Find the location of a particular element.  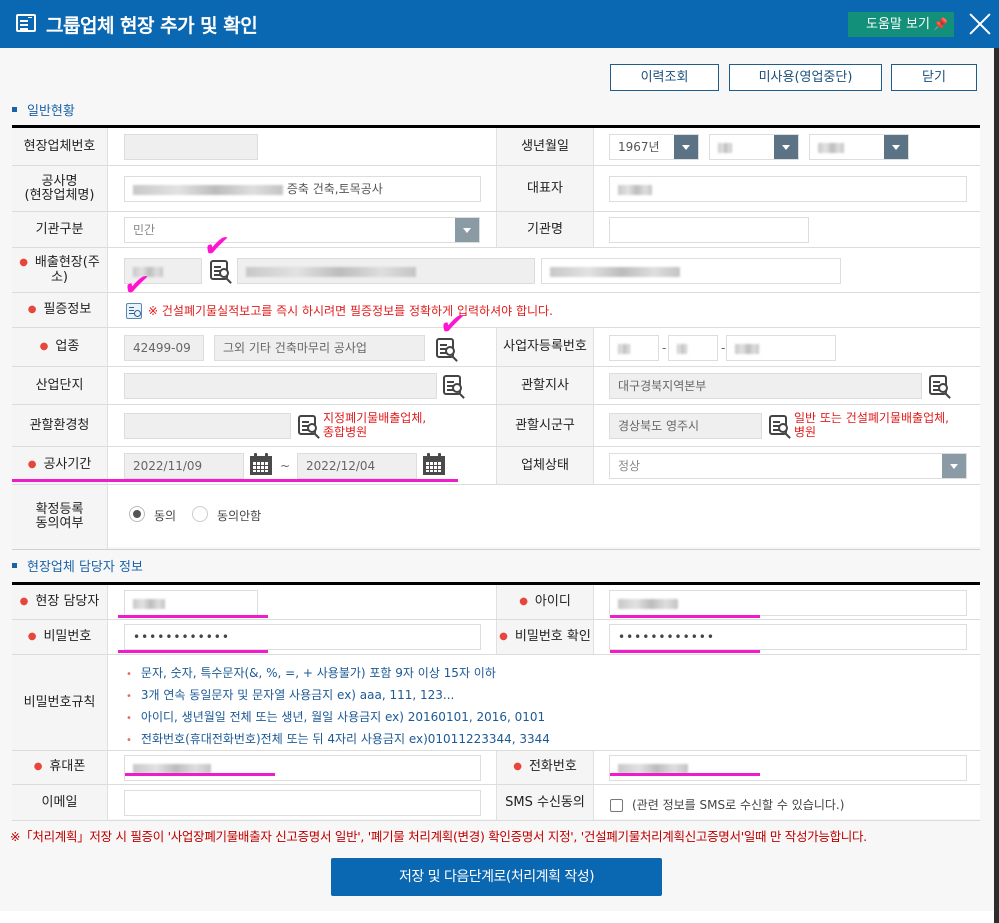

row-phone: 휴대폰 전화번호 is located at coordinates (496, 768).